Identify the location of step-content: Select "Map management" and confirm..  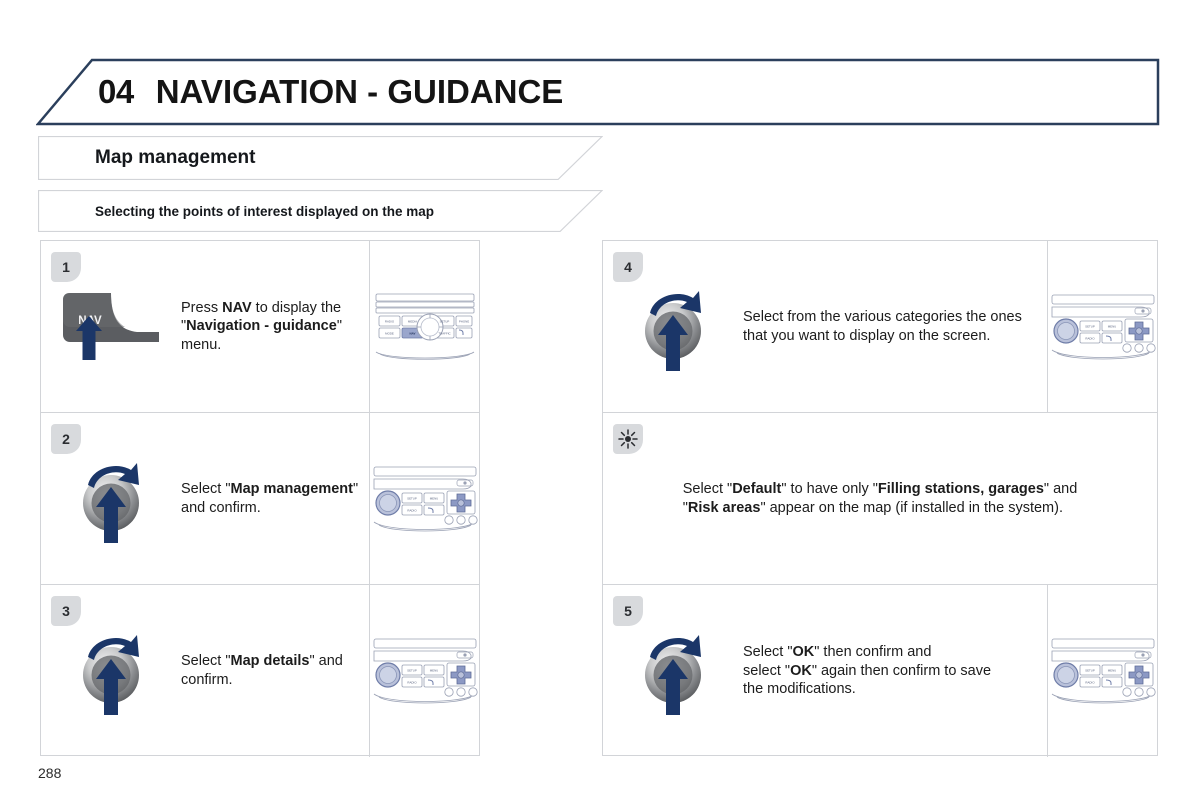
(205, 498).